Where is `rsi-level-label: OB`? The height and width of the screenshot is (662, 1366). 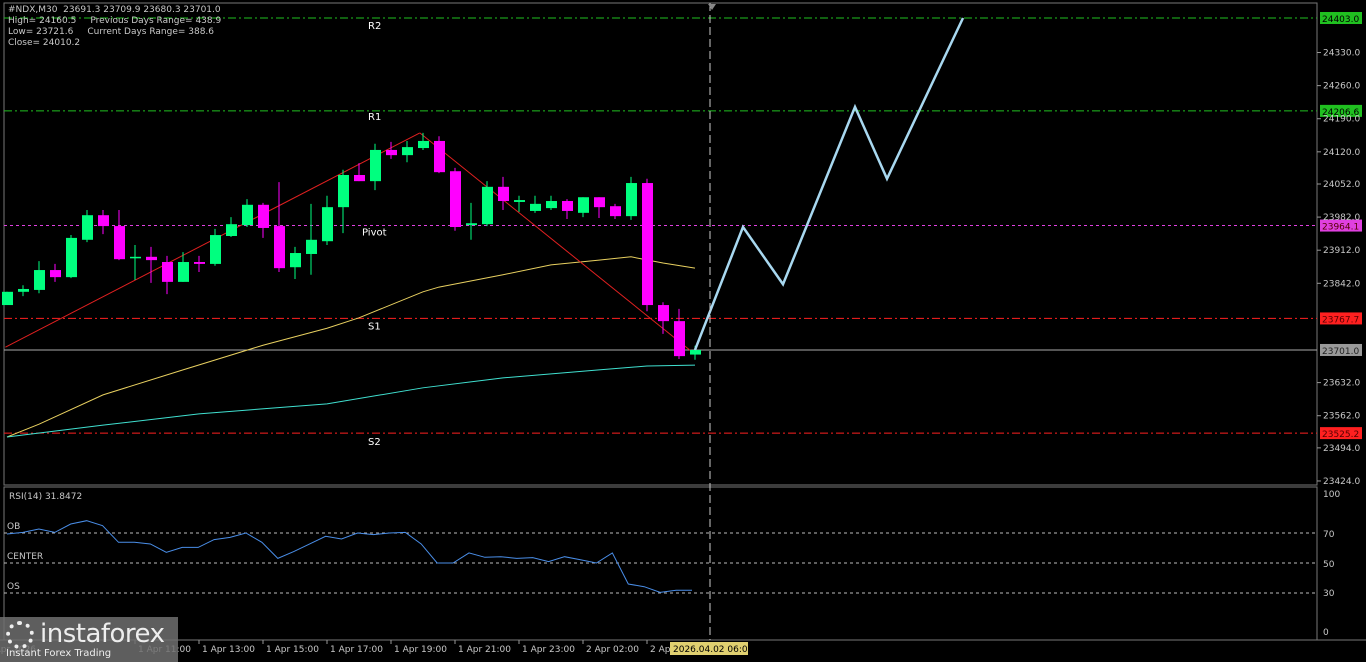 rsi-level-label: OB is located at coordinates (13, 527).